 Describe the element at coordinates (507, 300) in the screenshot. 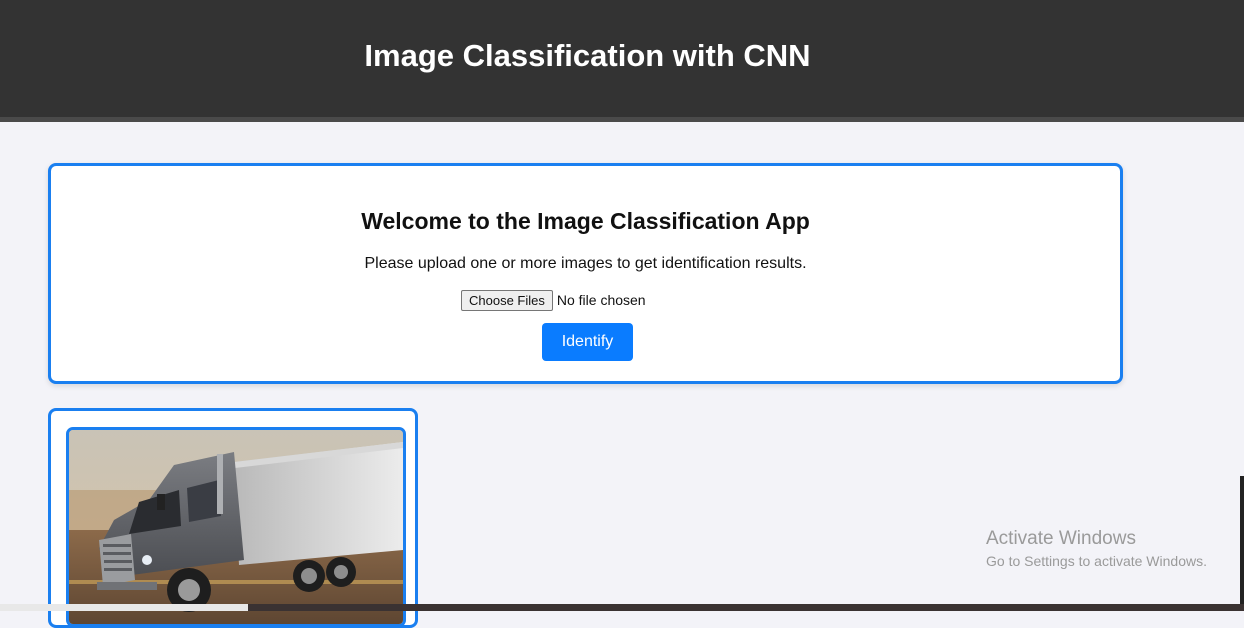

I see `choose-files-button: Choose Files` at that location.